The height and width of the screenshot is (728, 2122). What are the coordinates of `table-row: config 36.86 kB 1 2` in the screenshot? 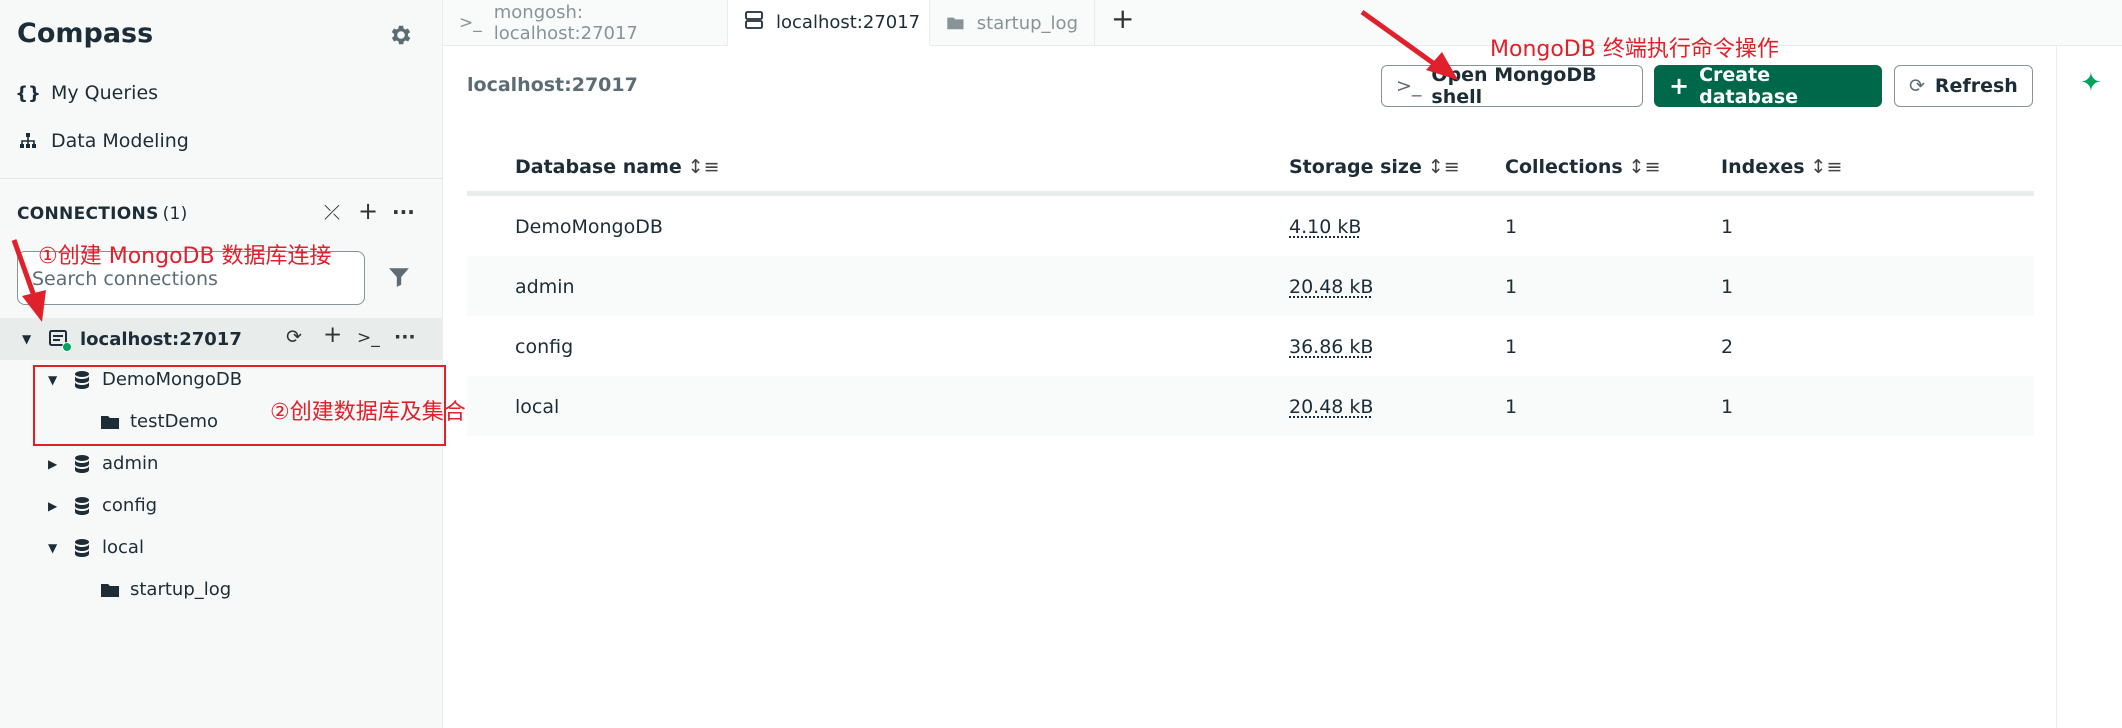 It's located at (1250, 346).